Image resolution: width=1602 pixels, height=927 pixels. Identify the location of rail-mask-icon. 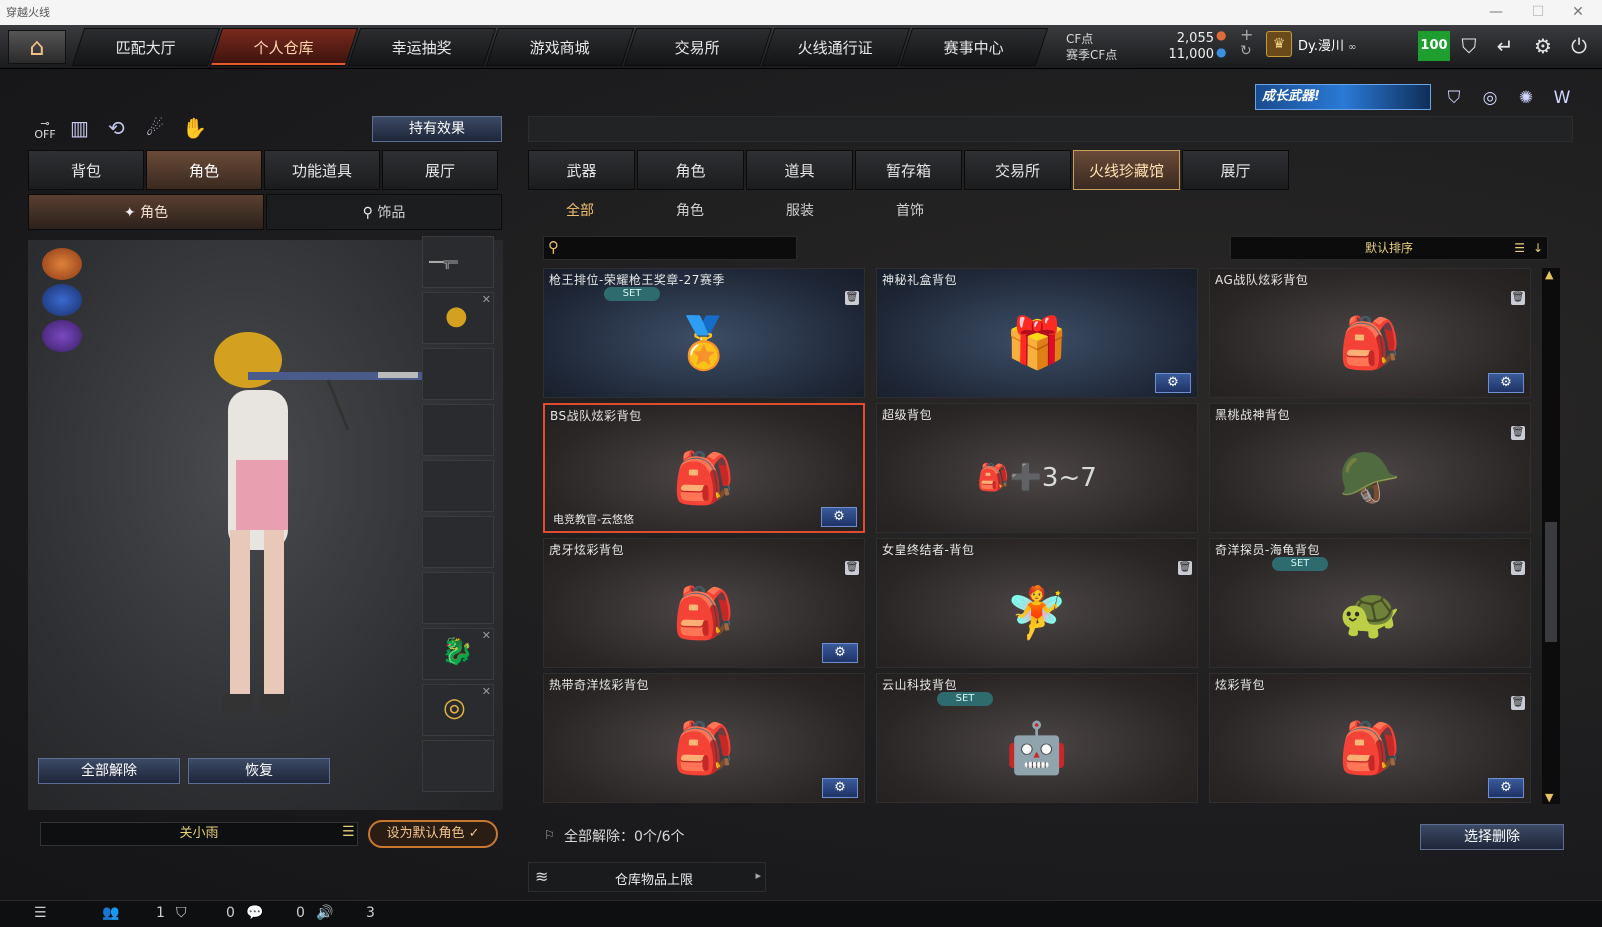
(62, 300).